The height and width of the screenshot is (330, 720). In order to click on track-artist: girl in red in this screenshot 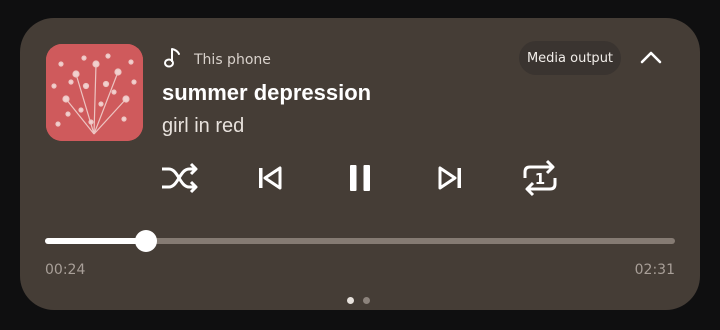, I will do `click(203, 126)`.